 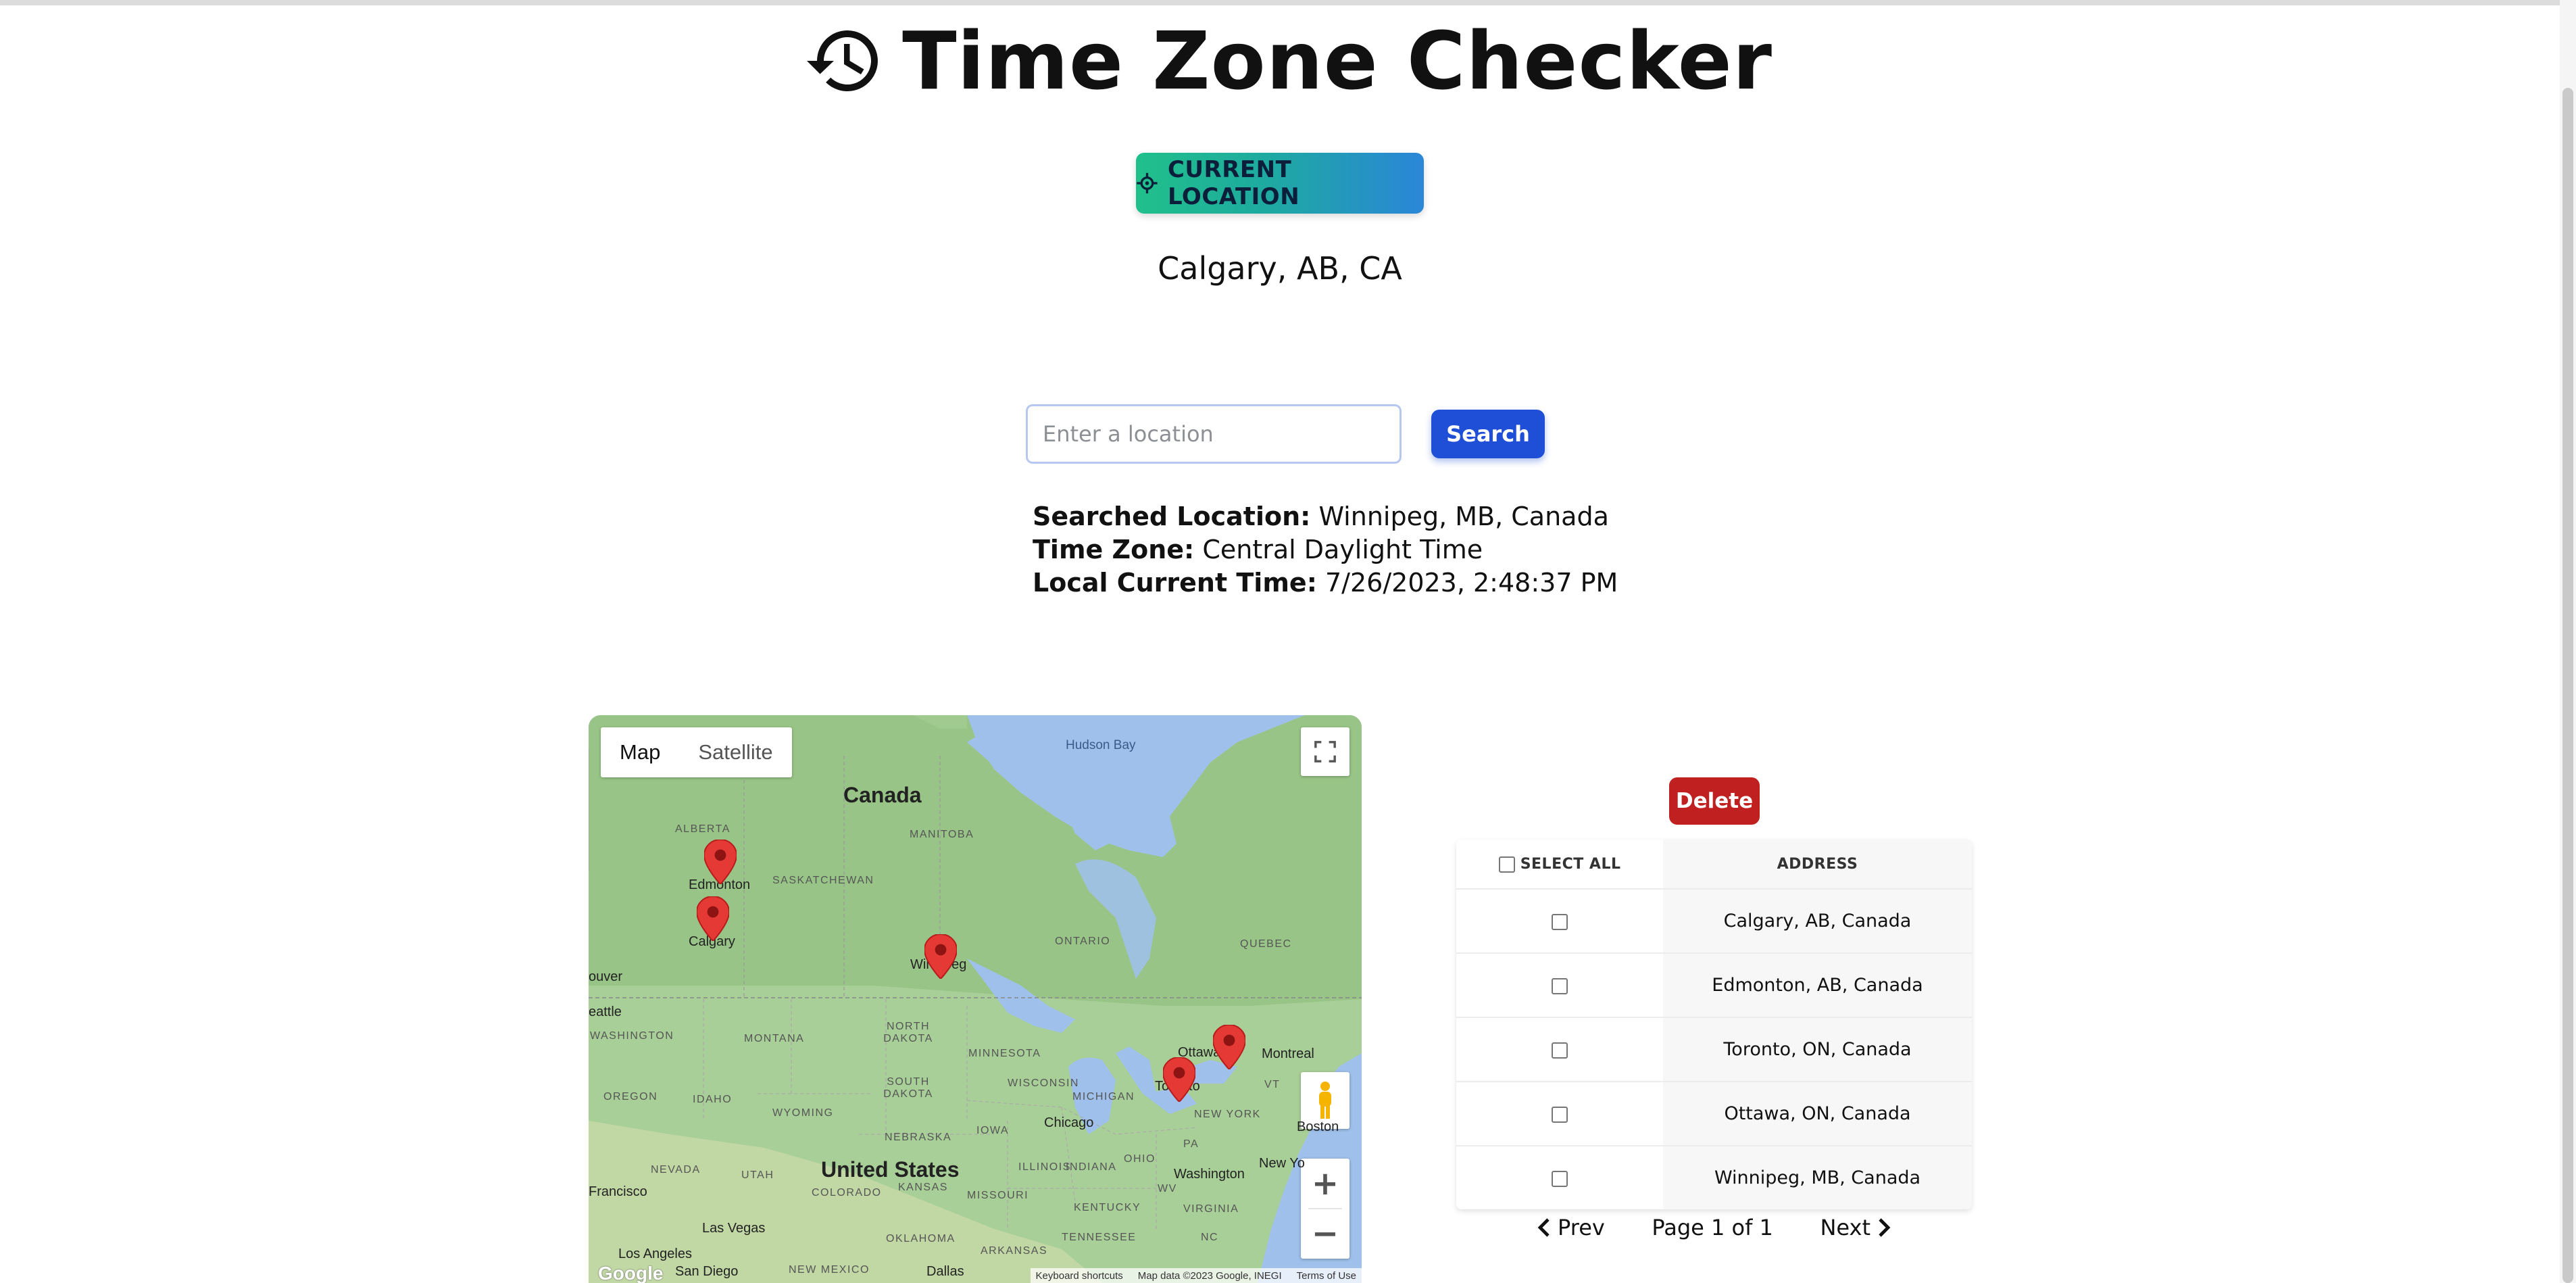 I want to click on map-label-san-diego: San Diego, so click(x=707, y=1271).